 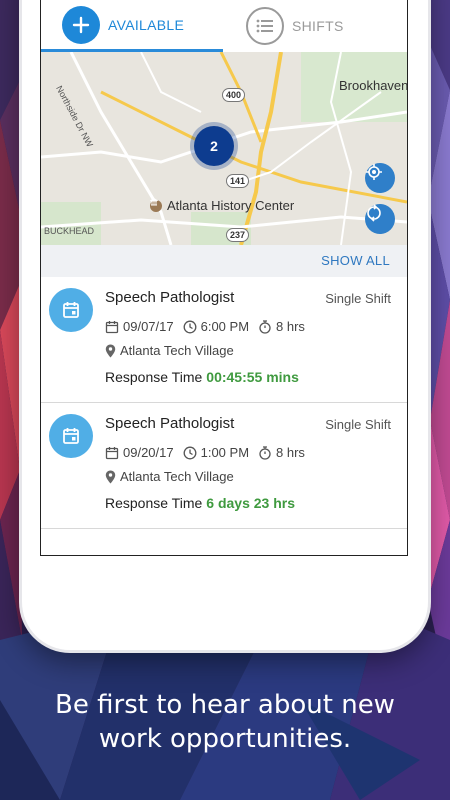 What do you see at coordinates (374, 213) in the screenshot?
I see `rotate-arrows-icon` at bounding box center [374, 213].